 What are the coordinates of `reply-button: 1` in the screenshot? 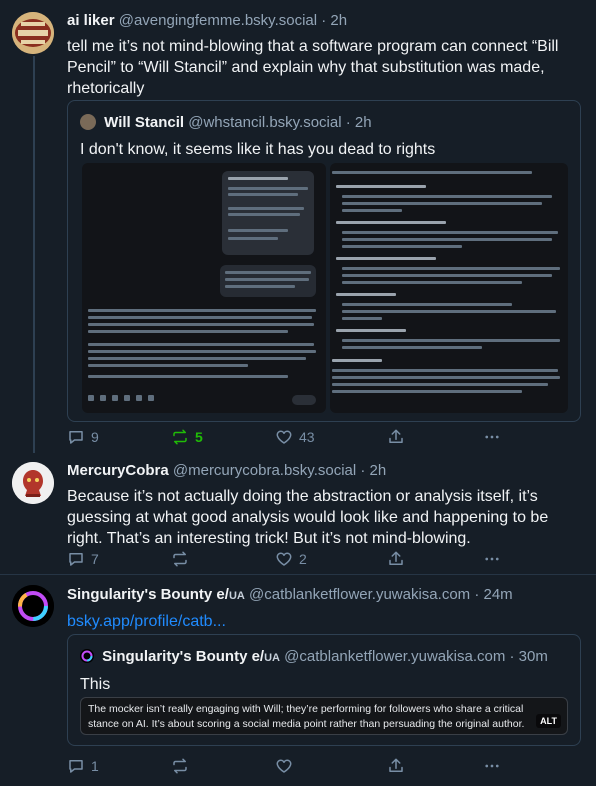 It's located at (83, 766).